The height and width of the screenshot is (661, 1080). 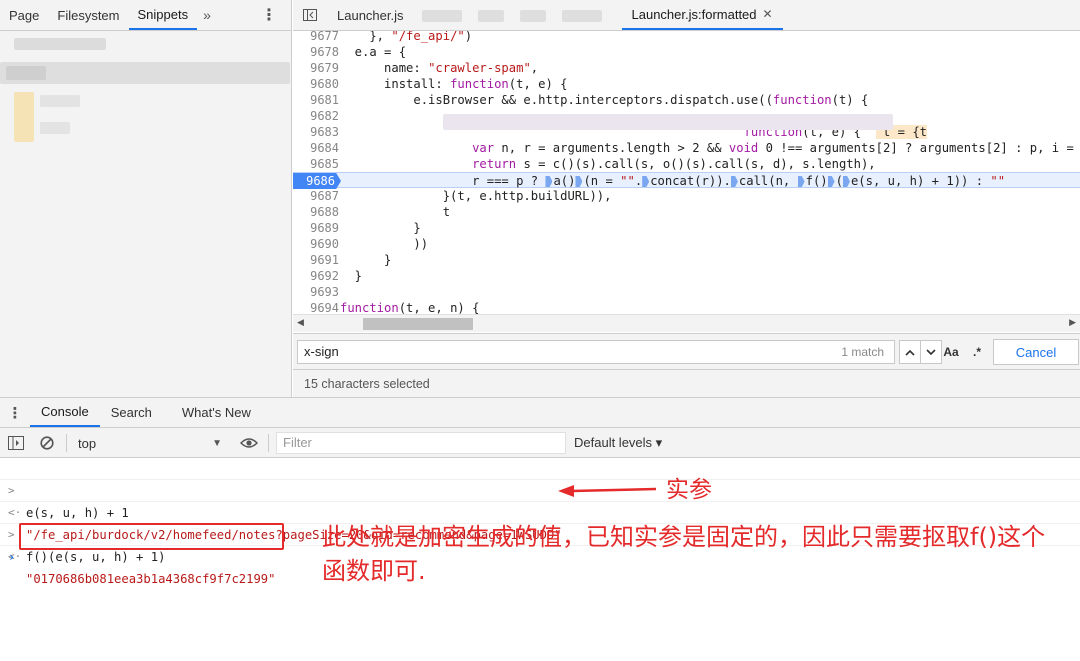 What do you see at coordinates (150, 579) in the screenshot?
I see `console-output-text: "0170686b081eea3b1a4368cf9f7c2199"` at bounding box center [150, 579].